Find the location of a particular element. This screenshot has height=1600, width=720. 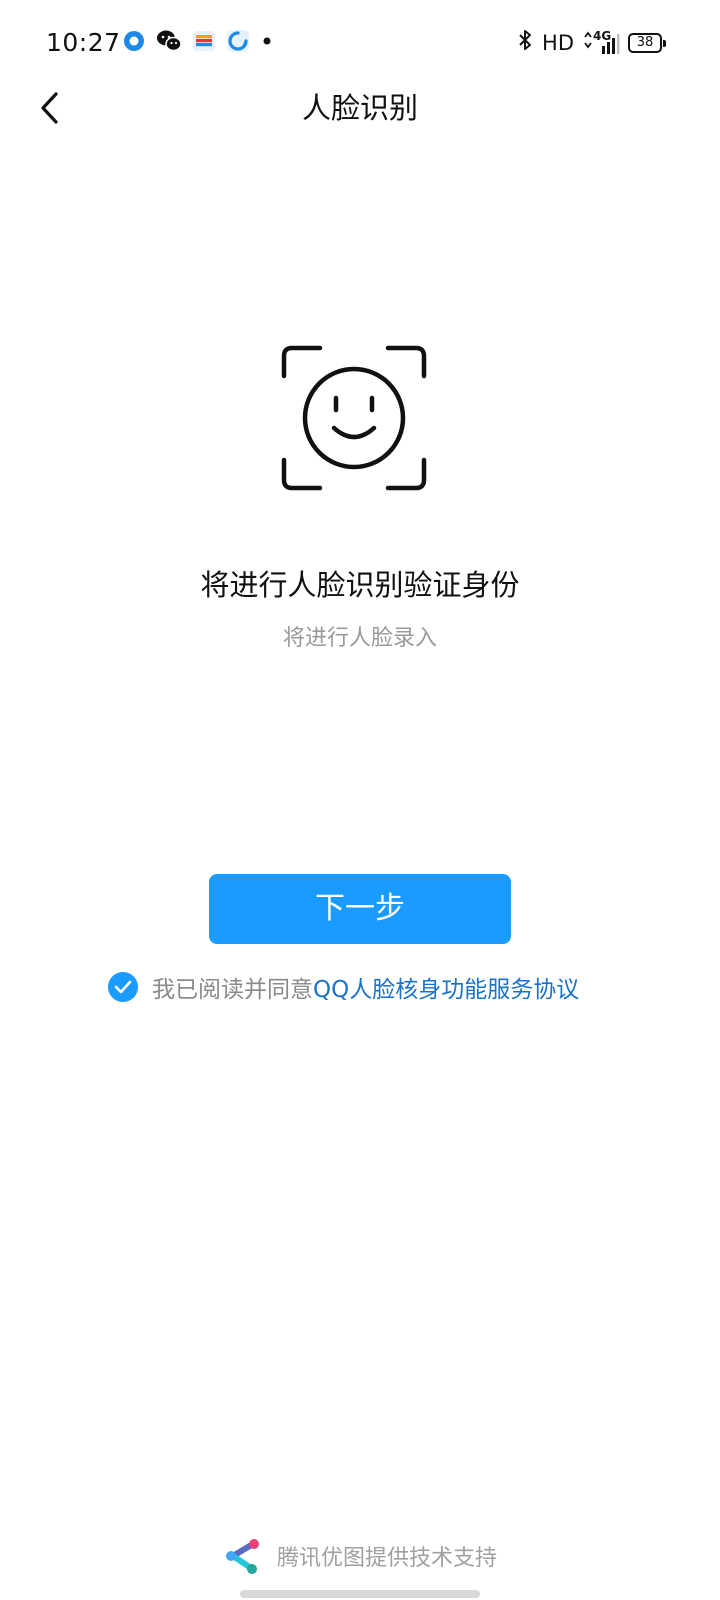

notification-icons is located at coordinates (203, 43).